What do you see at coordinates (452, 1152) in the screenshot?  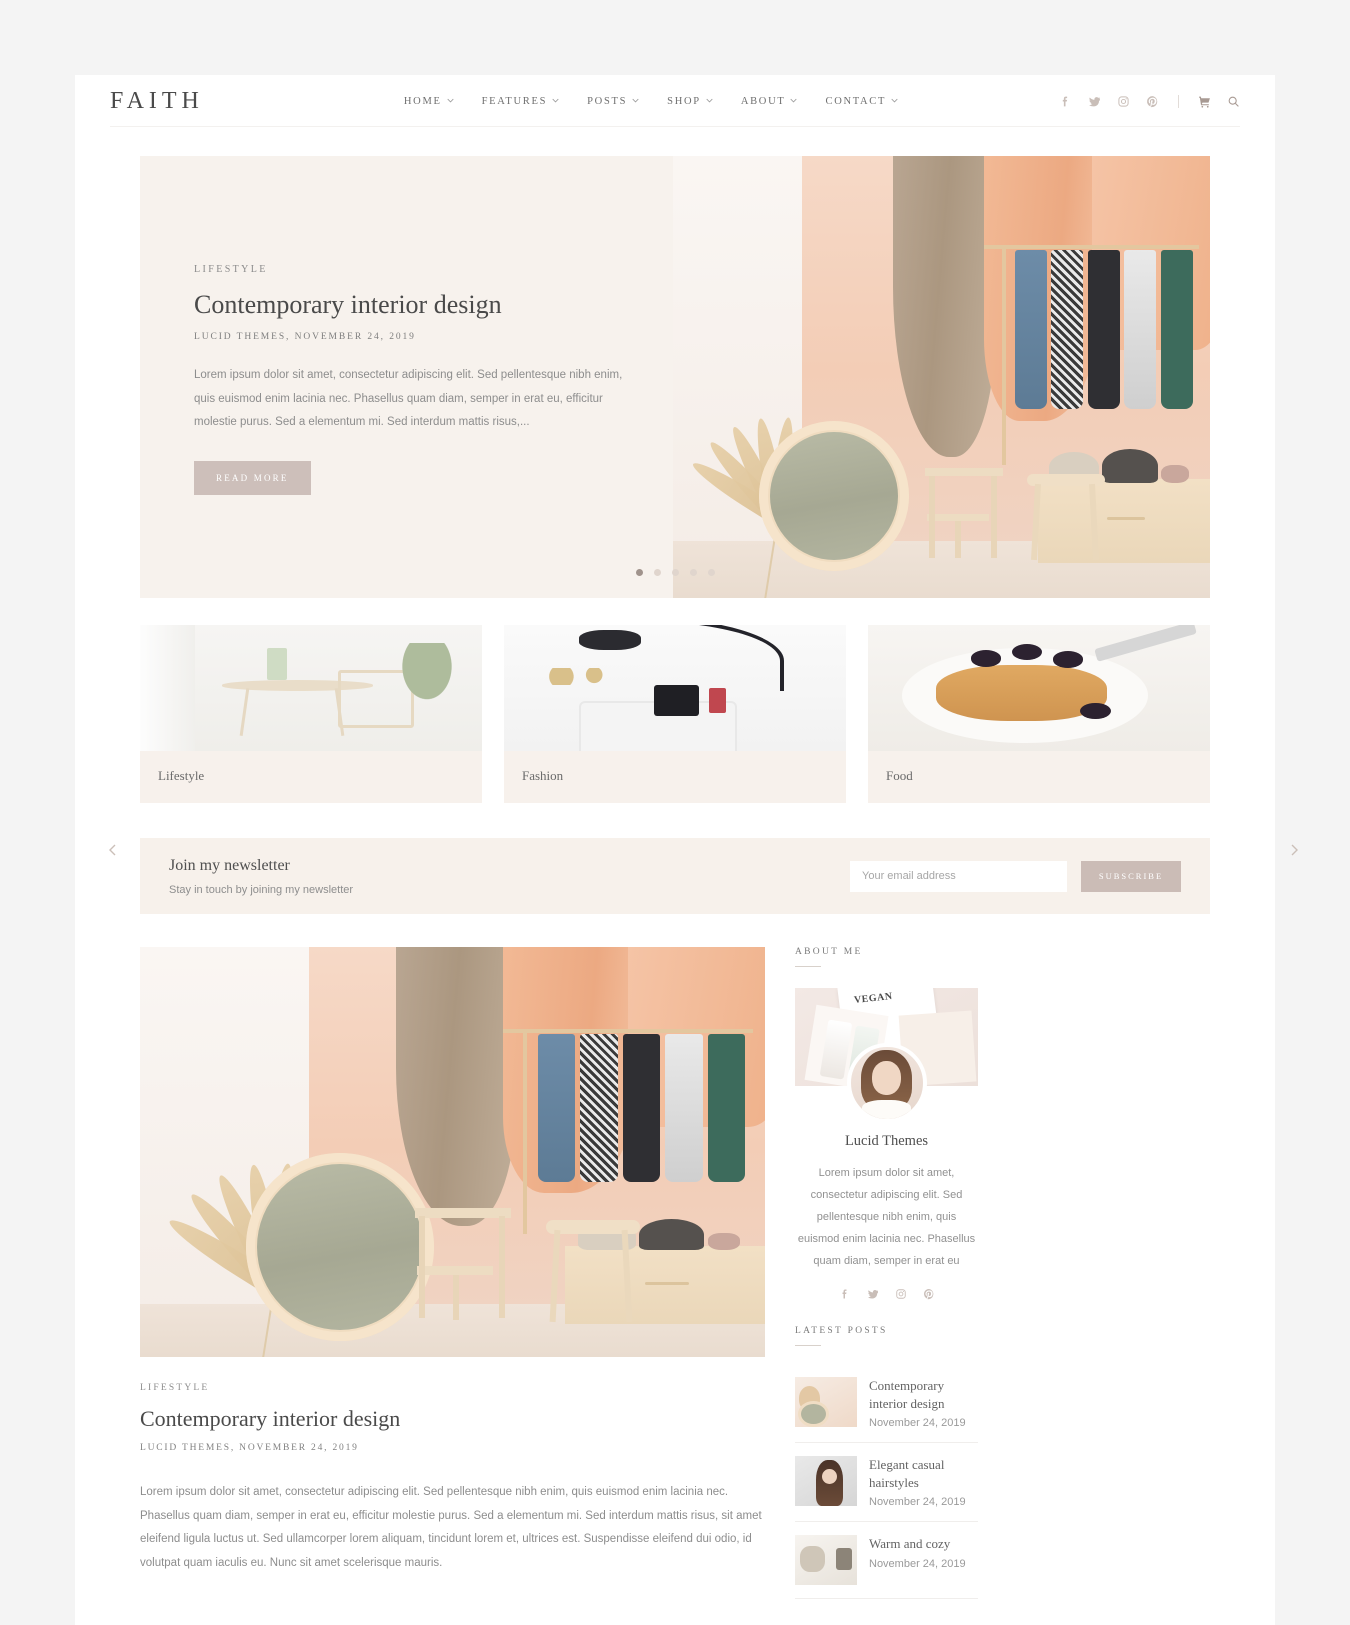 I see `post-featured-image` at bounding box center [452, 1152].